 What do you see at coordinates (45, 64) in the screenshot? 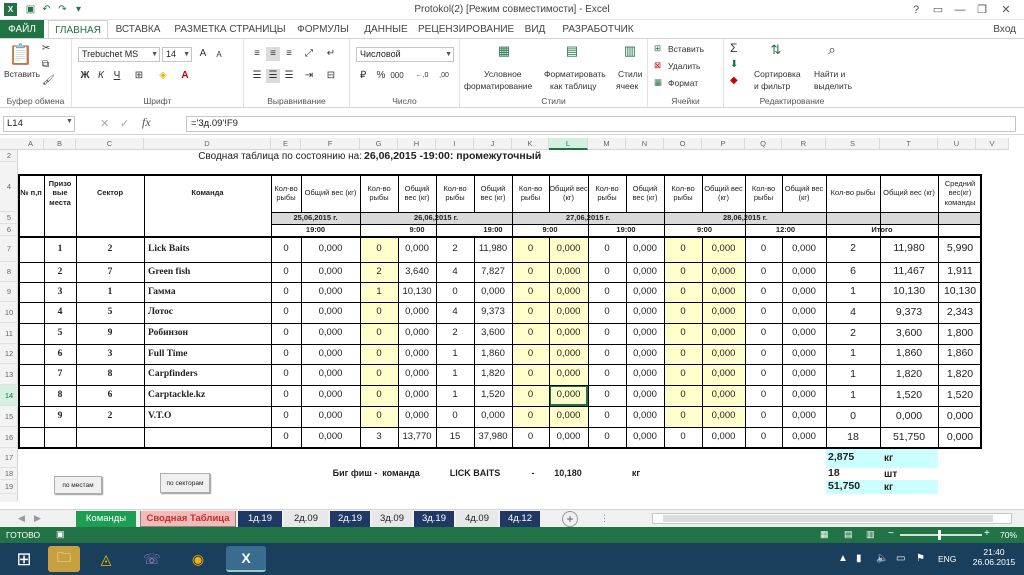
I see `copy-icon: ⧉` at bounding box center [45, 64].